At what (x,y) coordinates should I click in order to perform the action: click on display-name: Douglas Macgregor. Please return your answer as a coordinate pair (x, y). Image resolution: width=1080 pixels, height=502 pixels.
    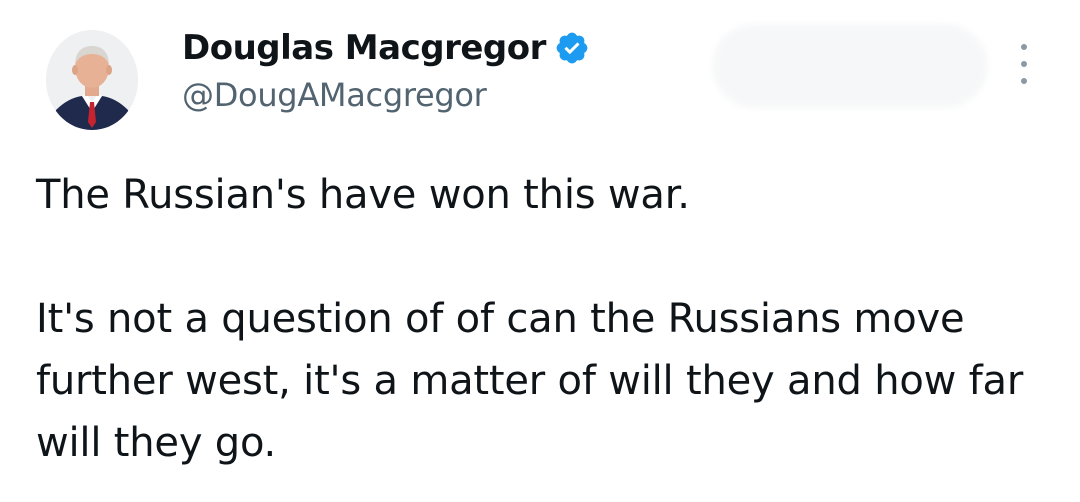
    Looking at the image, I should click on (364, 48).